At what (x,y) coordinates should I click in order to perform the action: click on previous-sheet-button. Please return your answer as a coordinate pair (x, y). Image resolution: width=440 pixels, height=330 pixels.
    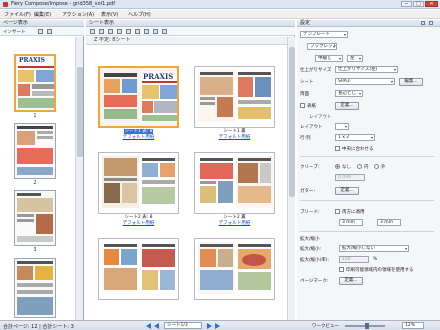
    Looking at the image, I should click on (156, 326).